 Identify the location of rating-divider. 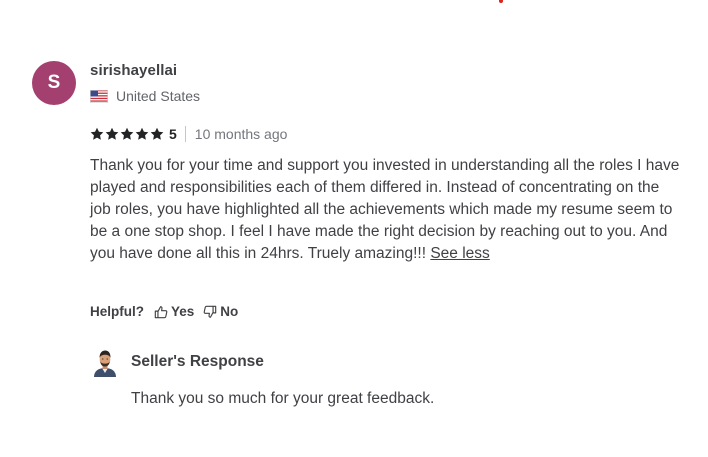
(185, 134).